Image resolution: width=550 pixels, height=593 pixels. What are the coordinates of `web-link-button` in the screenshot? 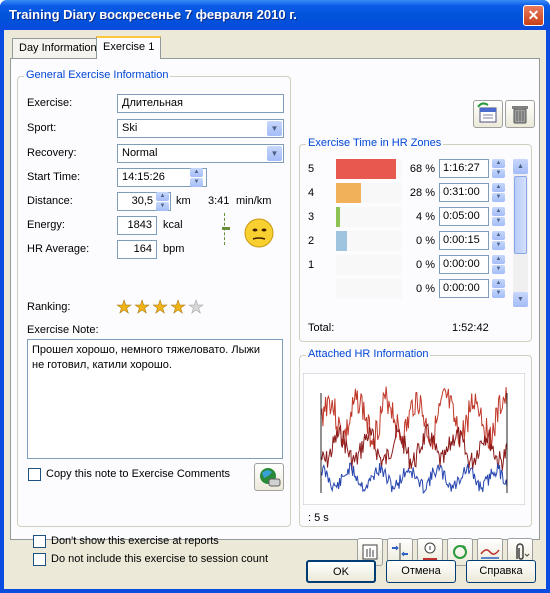 It's located at (269, 477).